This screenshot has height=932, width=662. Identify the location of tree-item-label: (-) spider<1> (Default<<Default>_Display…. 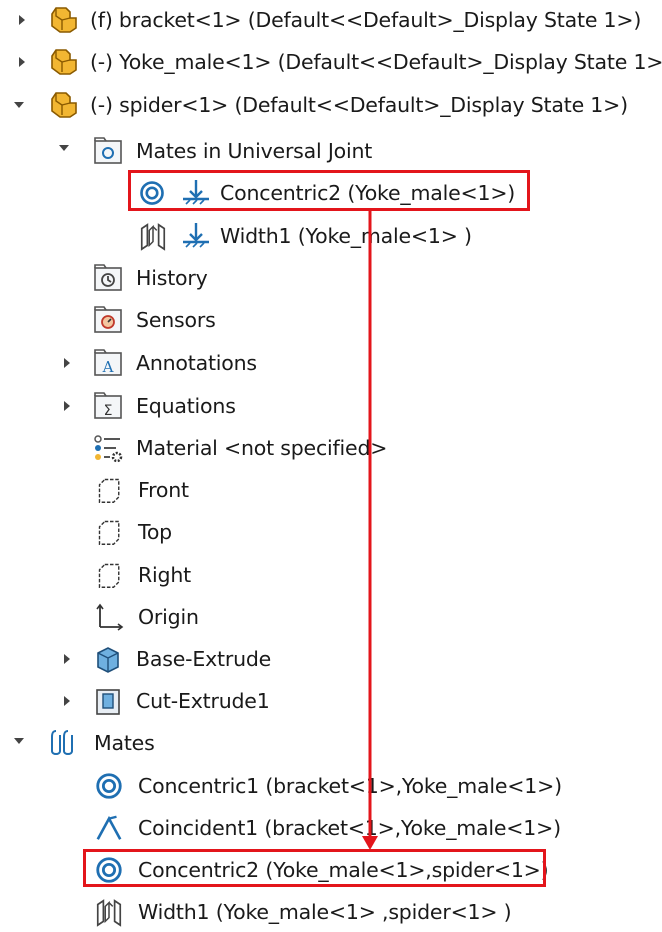
(359, 105).